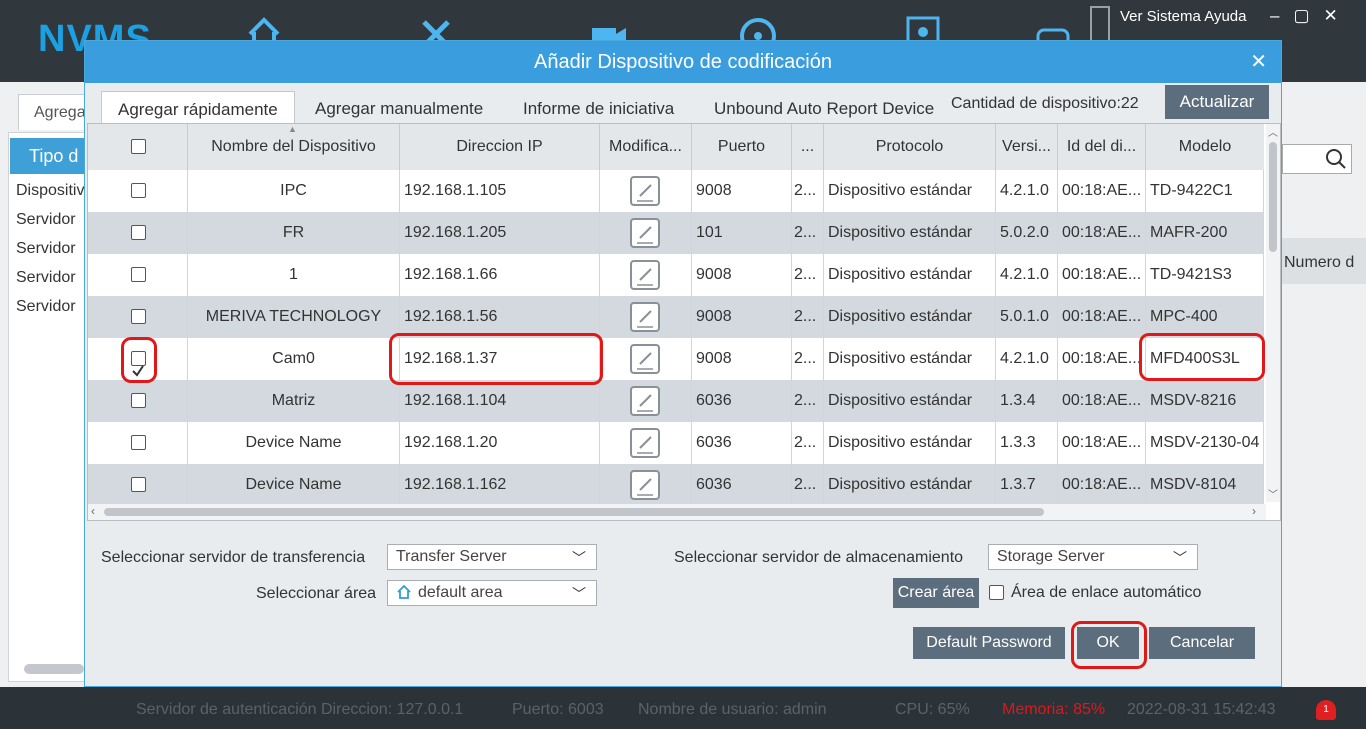 This screenshot has height=729, width=1366. I want to click on select-all-checkbox, so click(138, 146).